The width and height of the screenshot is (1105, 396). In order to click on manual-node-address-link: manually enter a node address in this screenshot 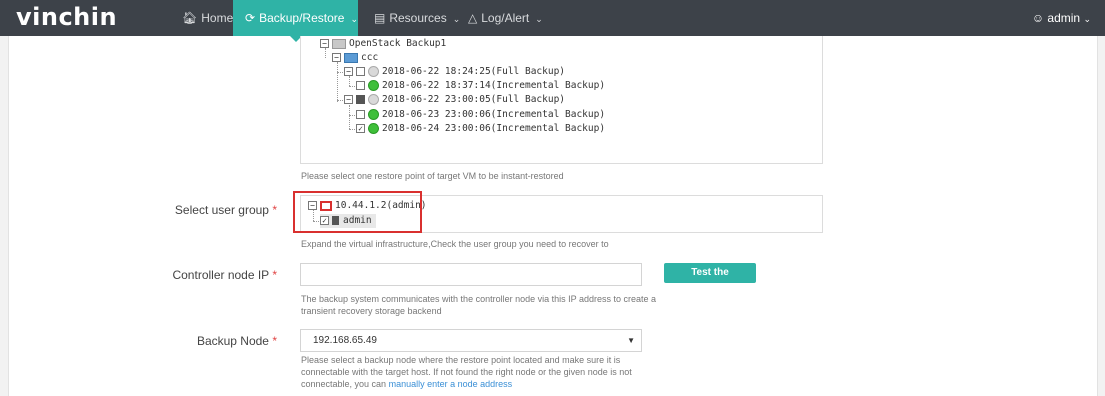, I will do `click(451, 384)`.